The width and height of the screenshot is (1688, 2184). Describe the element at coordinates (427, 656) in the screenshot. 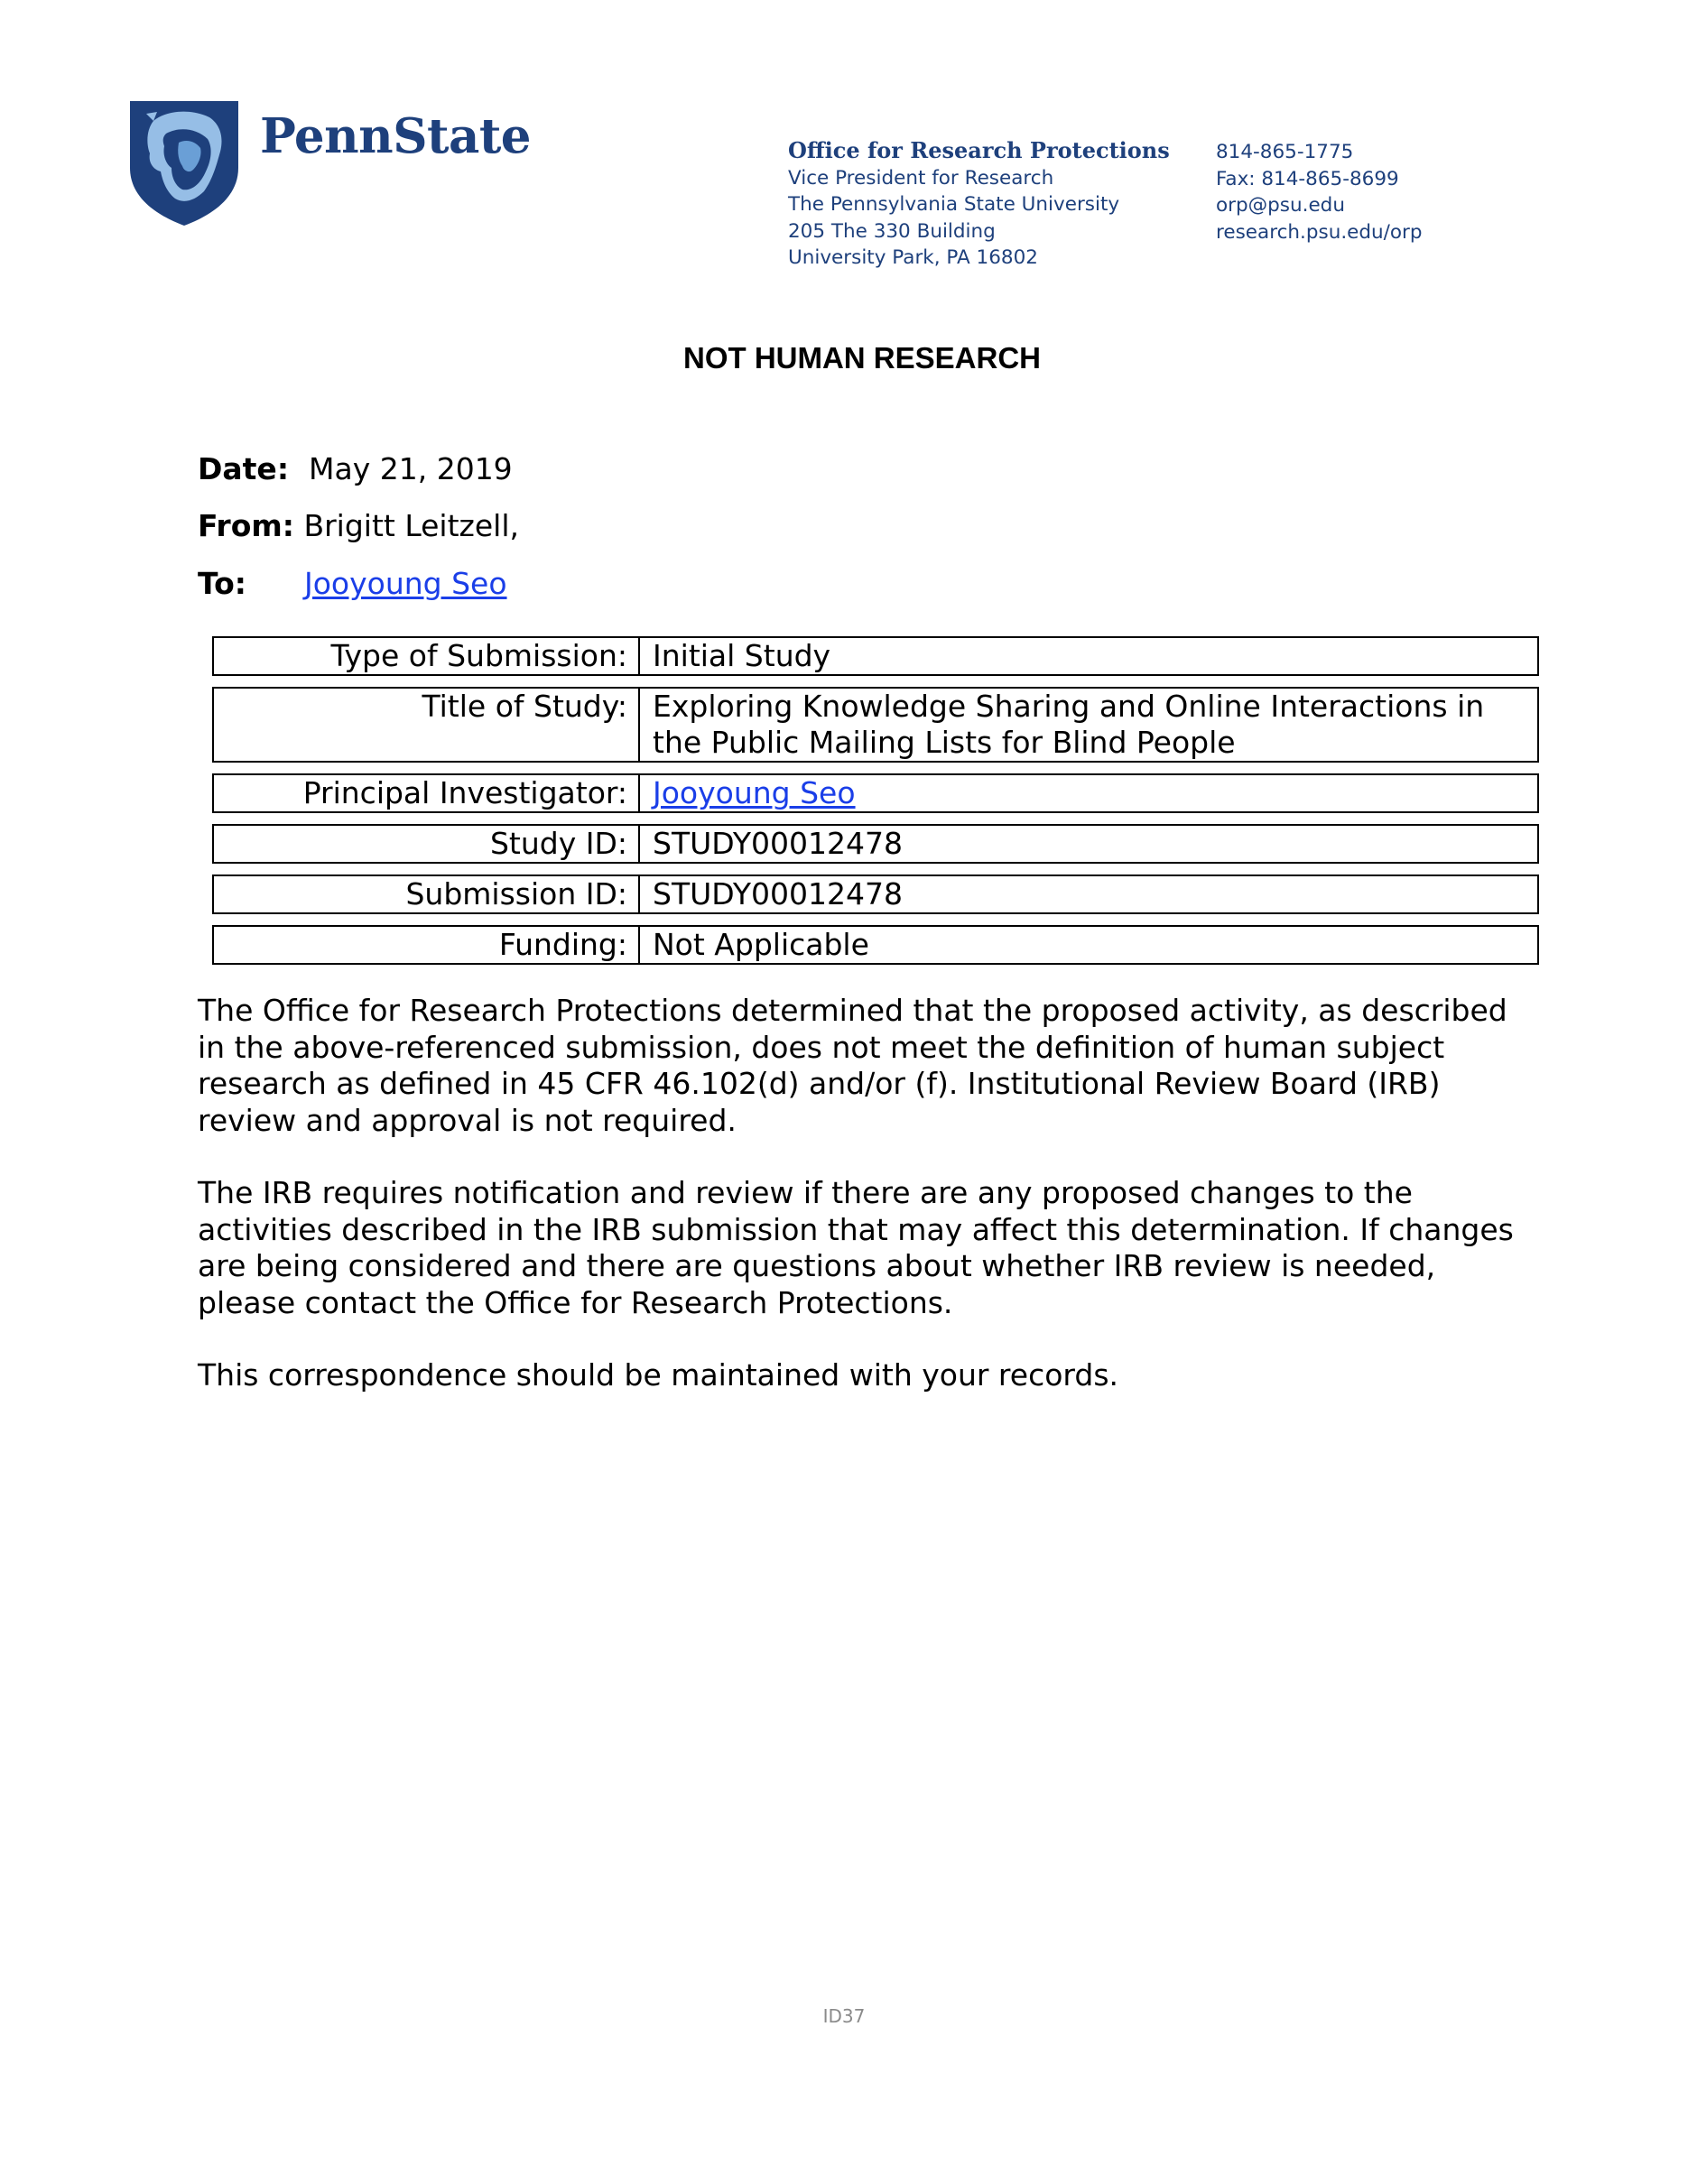

I see `detail-label: Type of Submission:` at that location.